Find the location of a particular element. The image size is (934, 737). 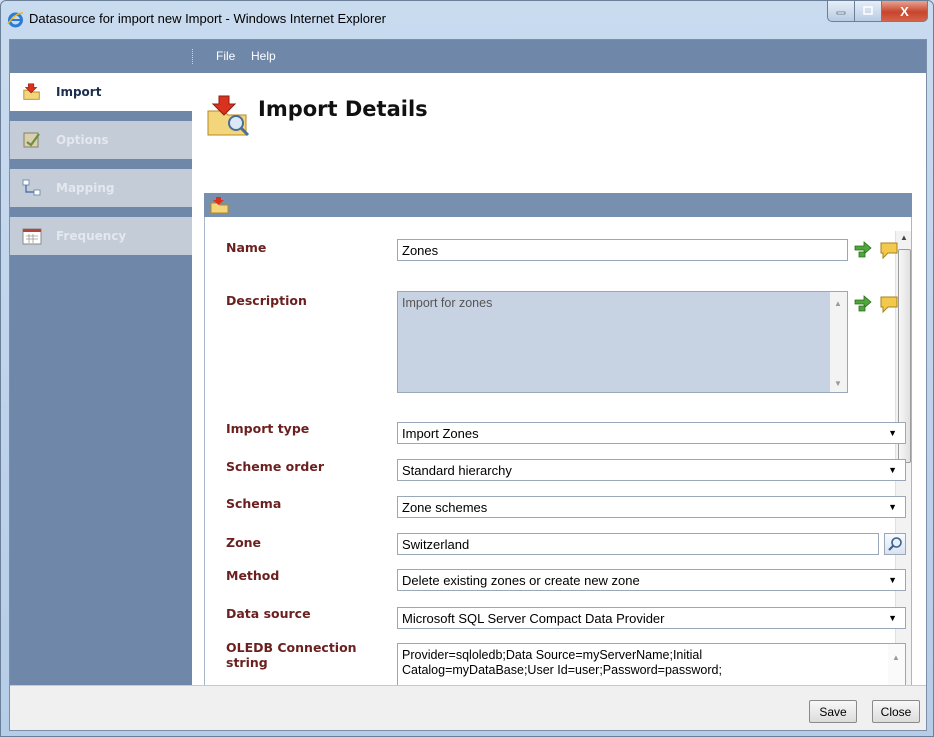

sidebar-item-label: Mapping is located at coordinates (85, 188).